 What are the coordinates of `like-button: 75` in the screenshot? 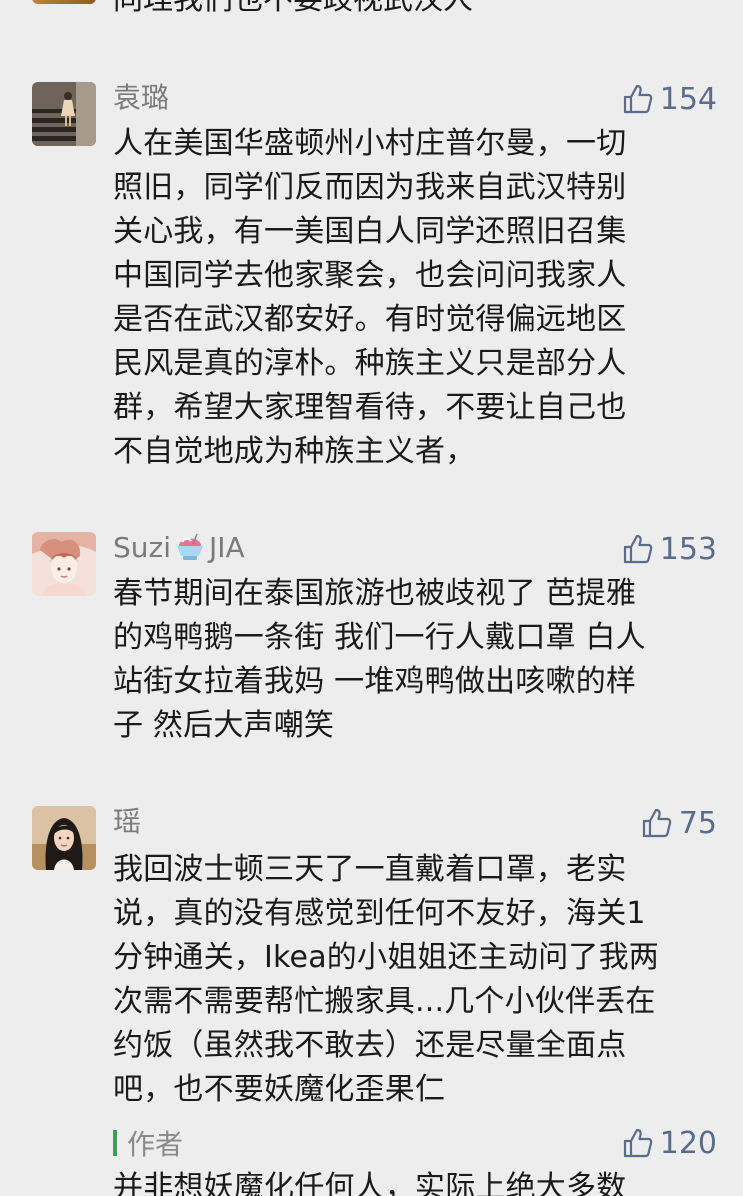 It's located at (679, 823).